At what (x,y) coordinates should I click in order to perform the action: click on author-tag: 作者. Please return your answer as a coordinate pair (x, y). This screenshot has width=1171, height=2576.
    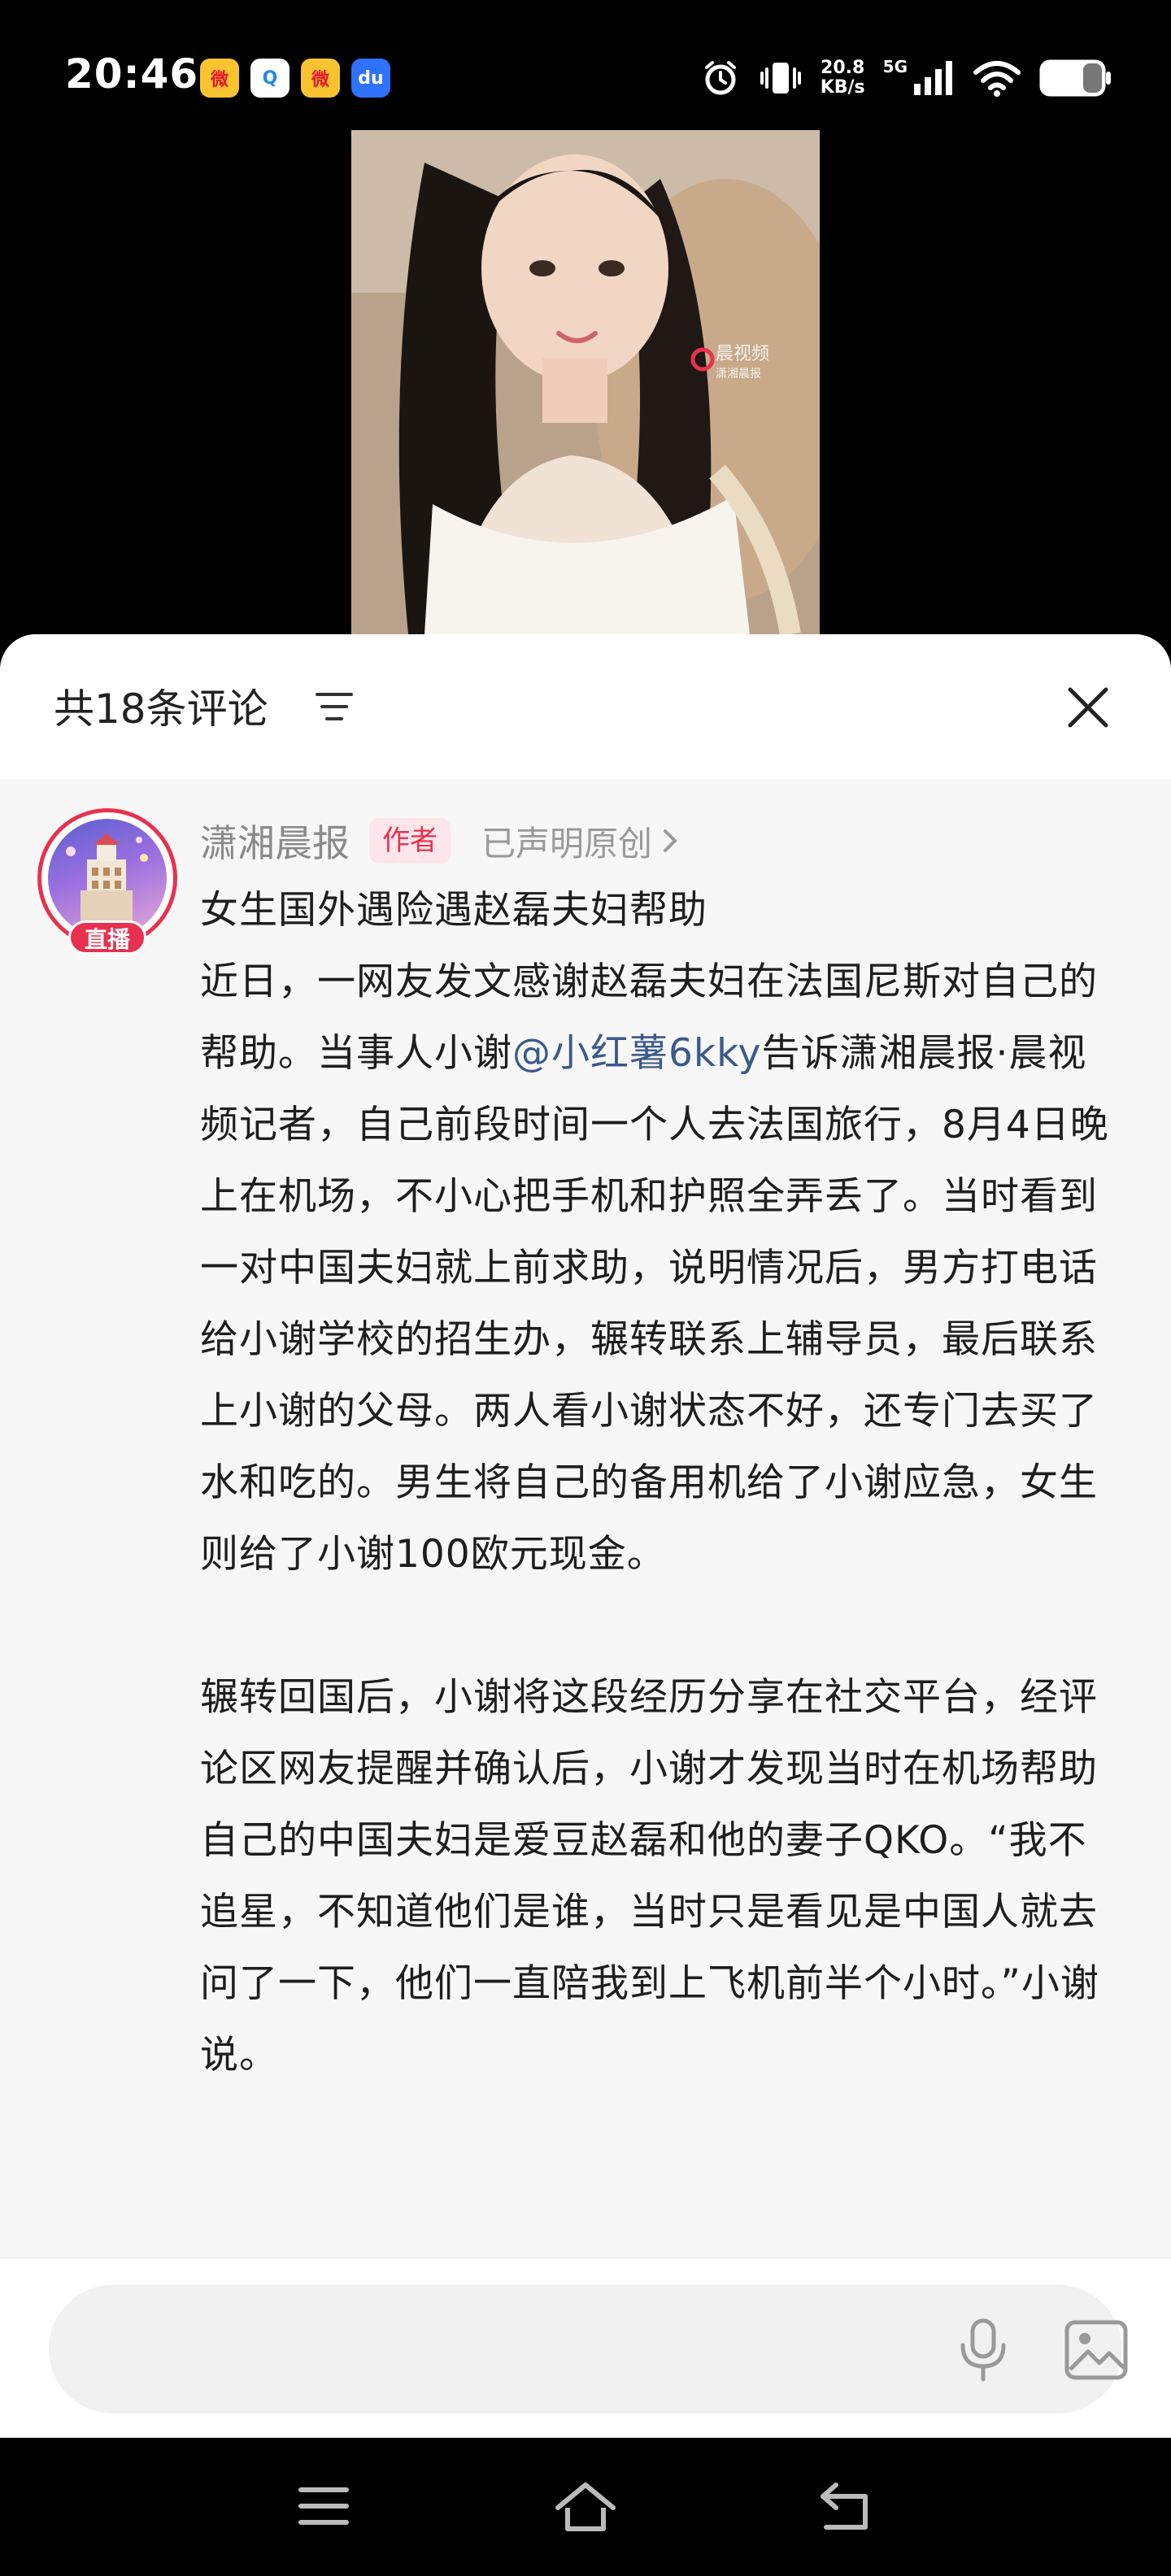
    Looking at the image, I should click on (410, 841).